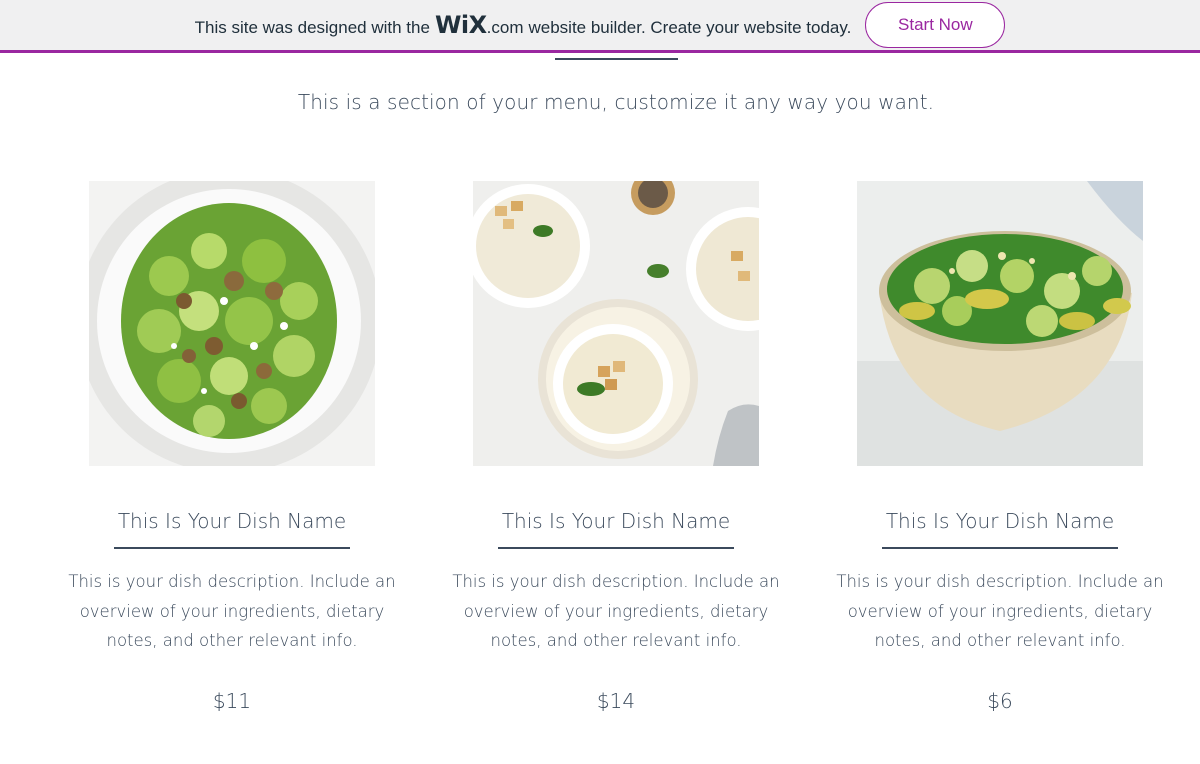 The image size is (1200, 764). Describe the element at coordinates (616, 59) in the screenshot. I see `section-divider` at that location.